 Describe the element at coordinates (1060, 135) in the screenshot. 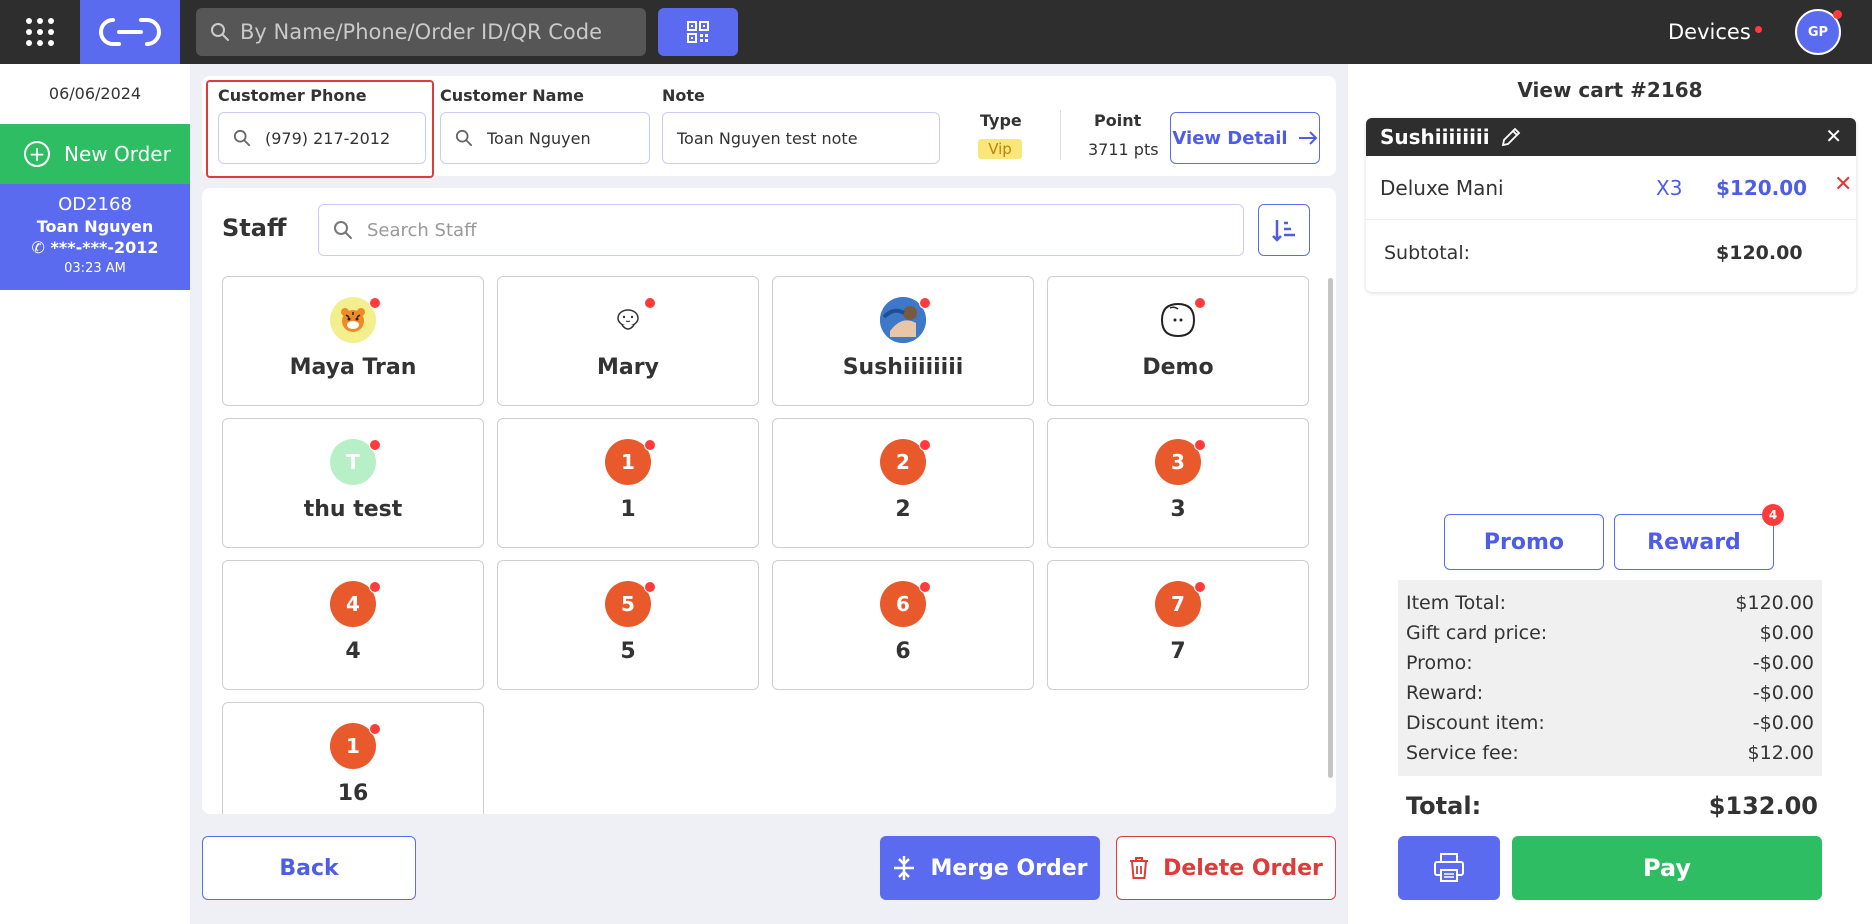

I see `divider` at that location.